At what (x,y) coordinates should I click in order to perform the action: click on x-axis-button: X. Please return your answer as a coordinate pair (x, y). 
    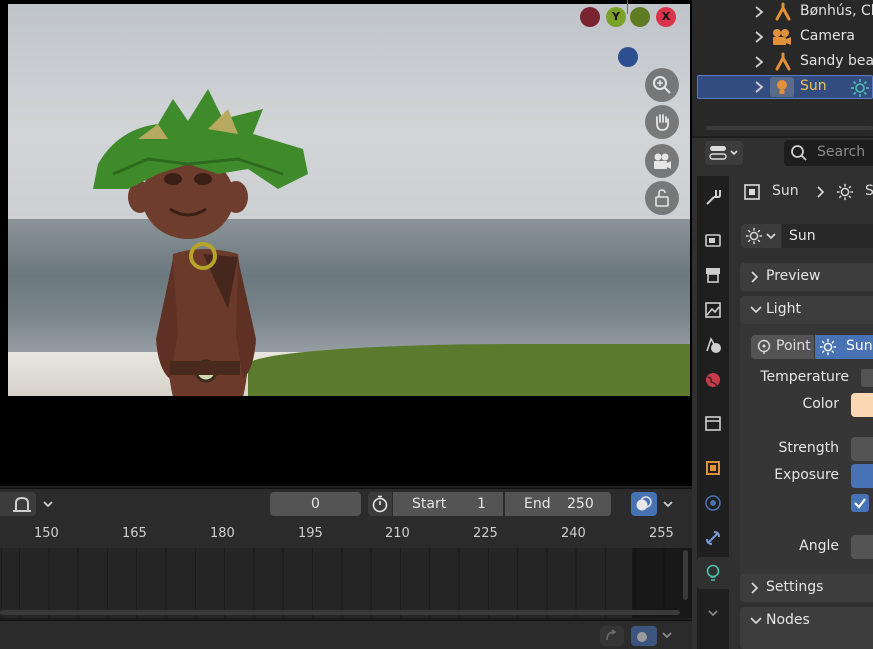
    Looking at the image, I should click on (666, 17).